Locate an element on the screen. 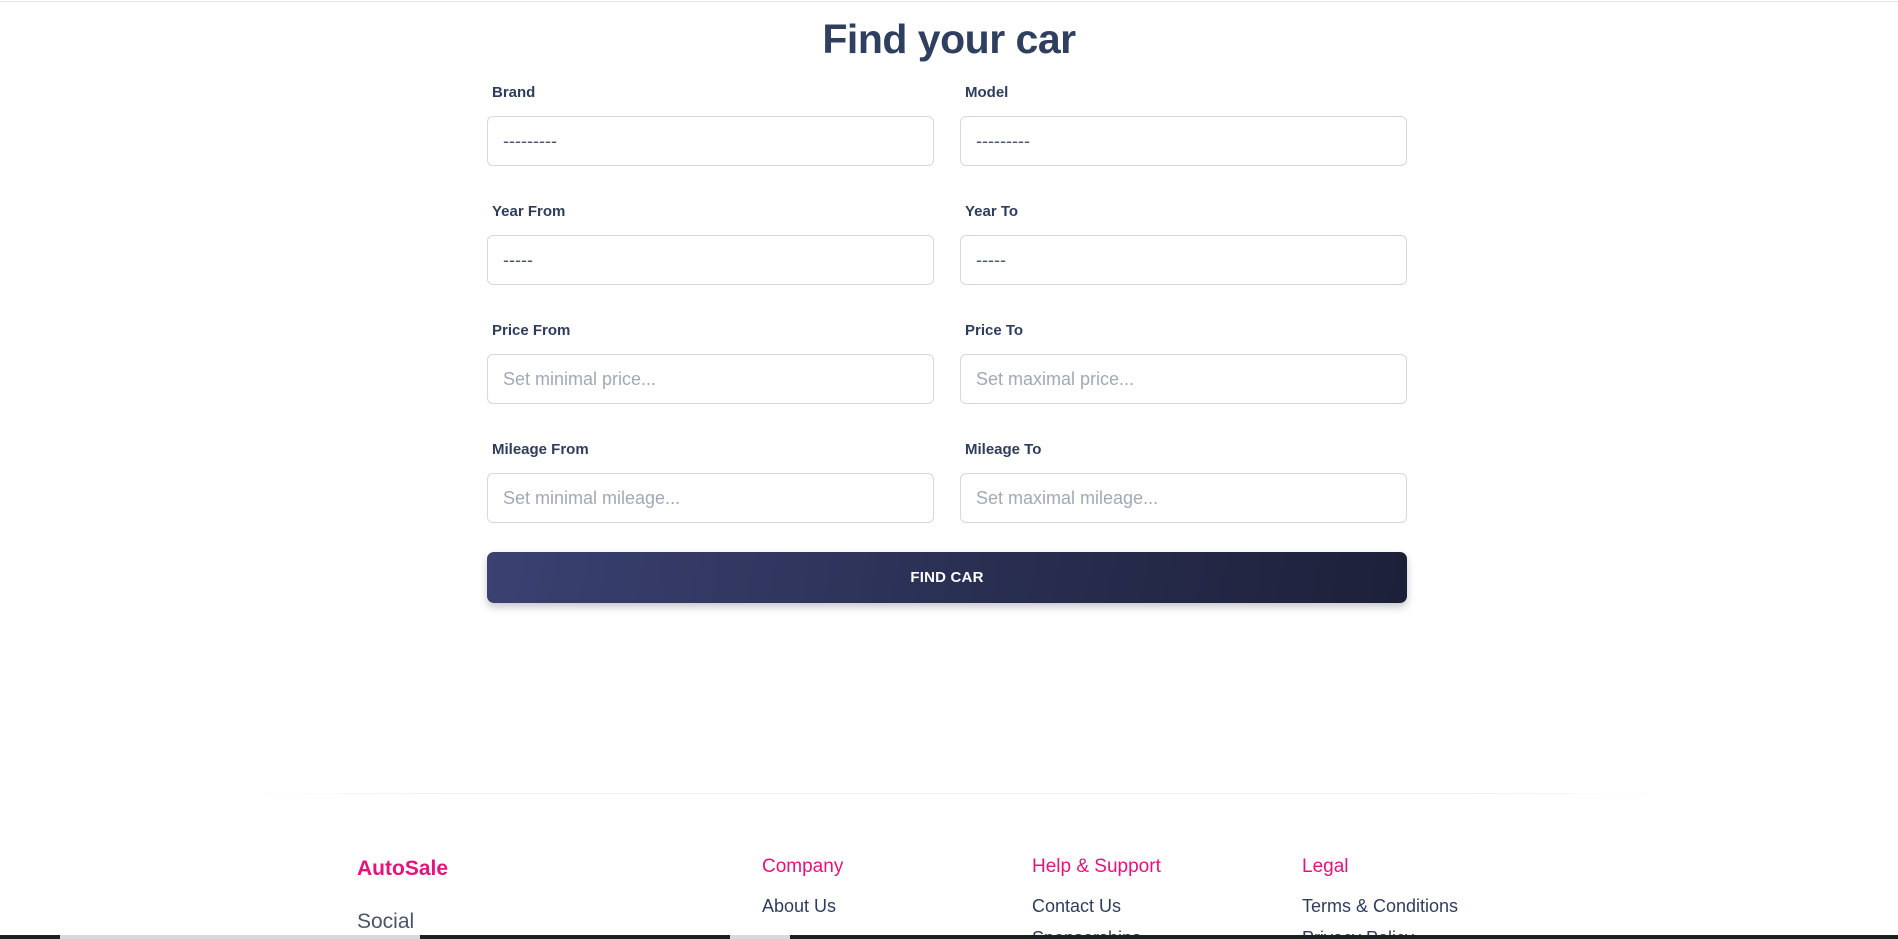 Image resolution: width=1898 pixels, height=939 pixels. brand-label: Brand is located at coordinates (514, 92).